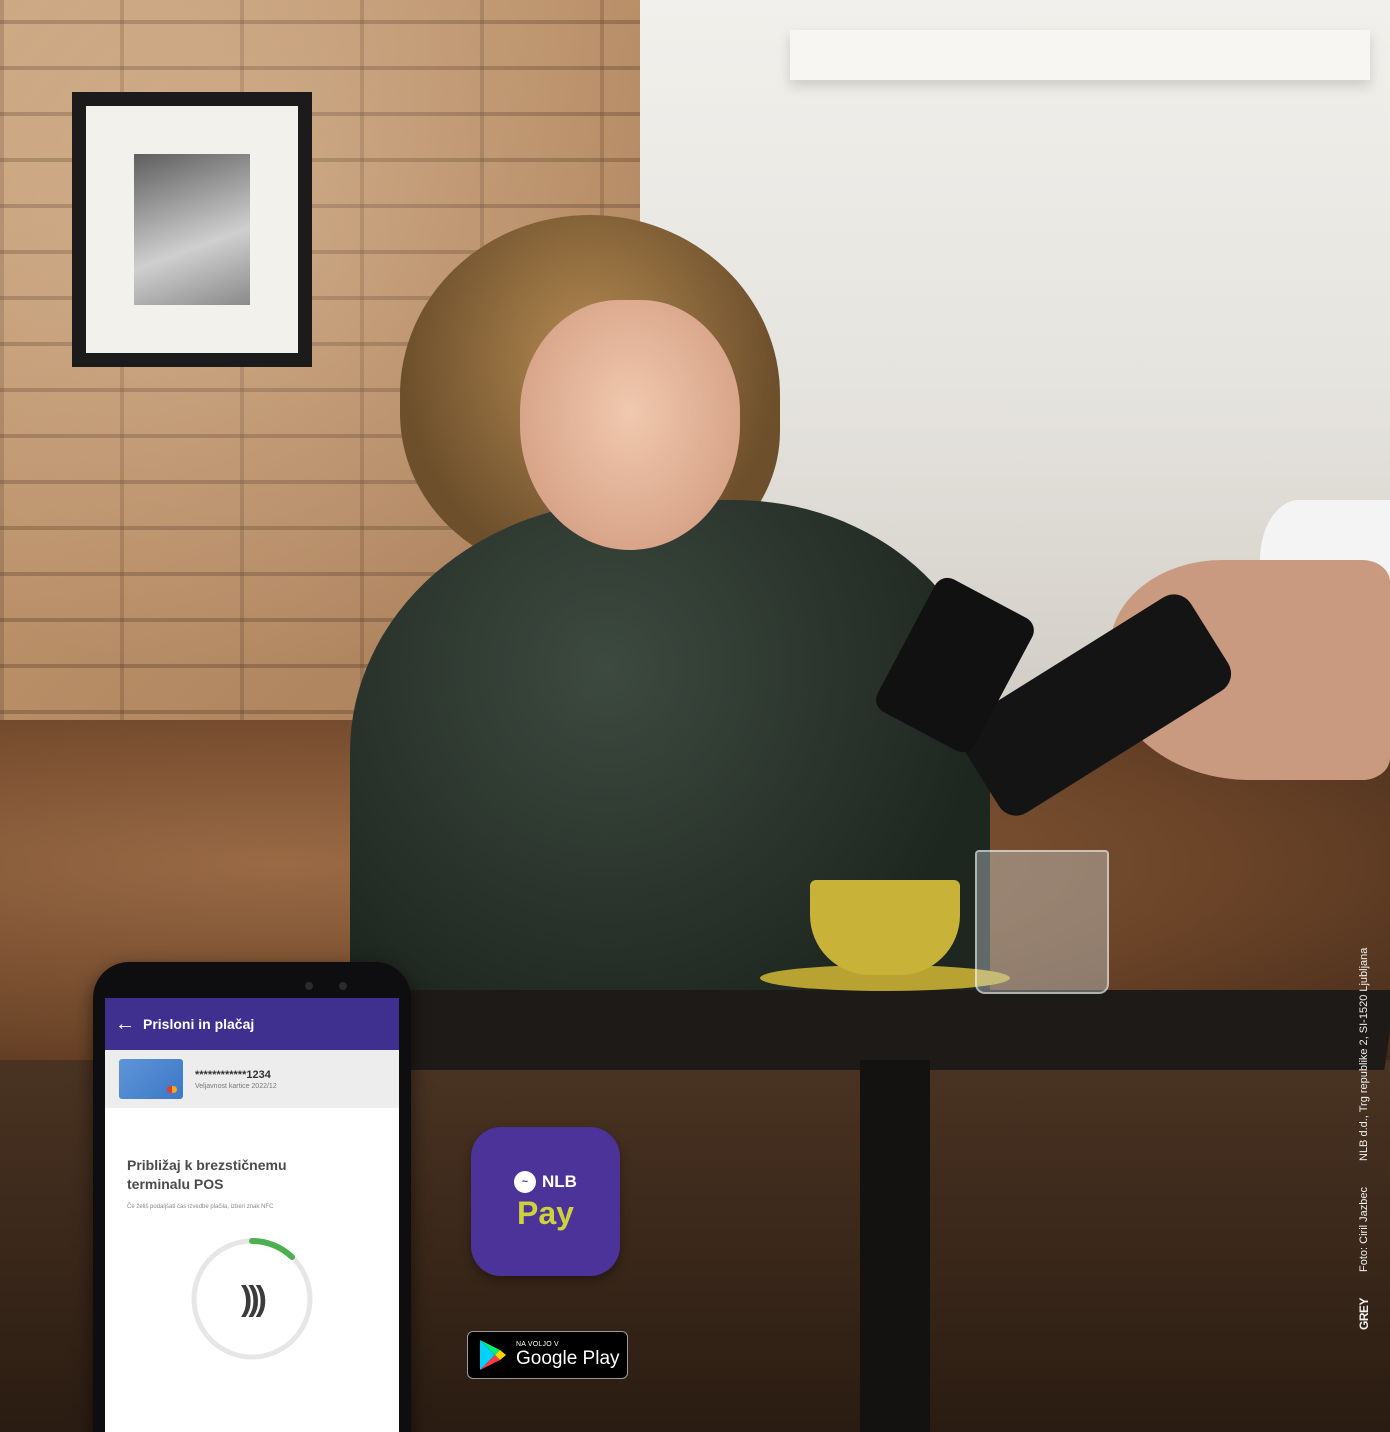 The width and height of the screenshot is (1390, 1432). What do you see at coordinates (129, 1024) in the screenshot?
I see `back-arrow-icon: ←` at bounding box center [129, 1024].